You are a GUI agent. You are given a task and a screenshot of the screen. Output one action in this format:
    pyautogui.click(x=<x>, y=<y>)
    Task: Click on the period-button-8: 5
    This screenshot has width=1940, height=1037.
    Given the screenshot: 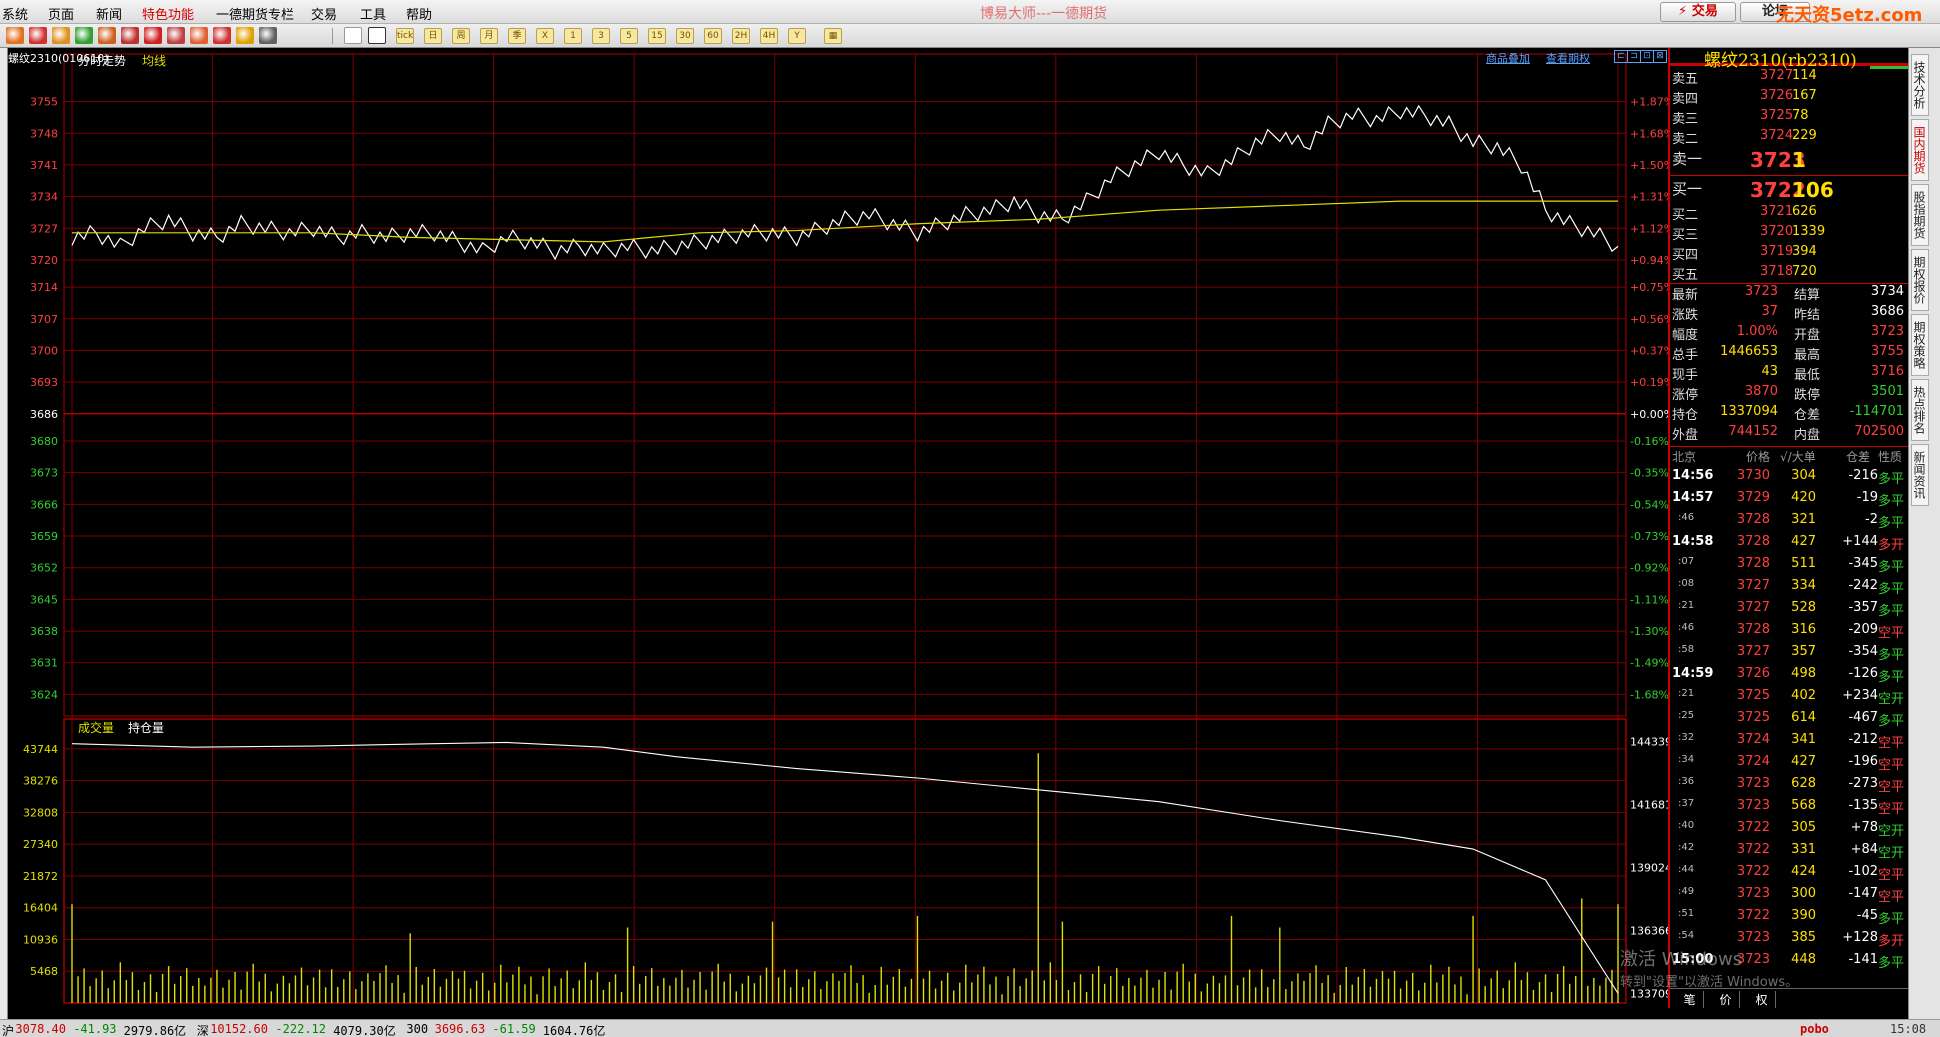 What is the action you would take?
    pyautogui.click(x=629, y=36)
    